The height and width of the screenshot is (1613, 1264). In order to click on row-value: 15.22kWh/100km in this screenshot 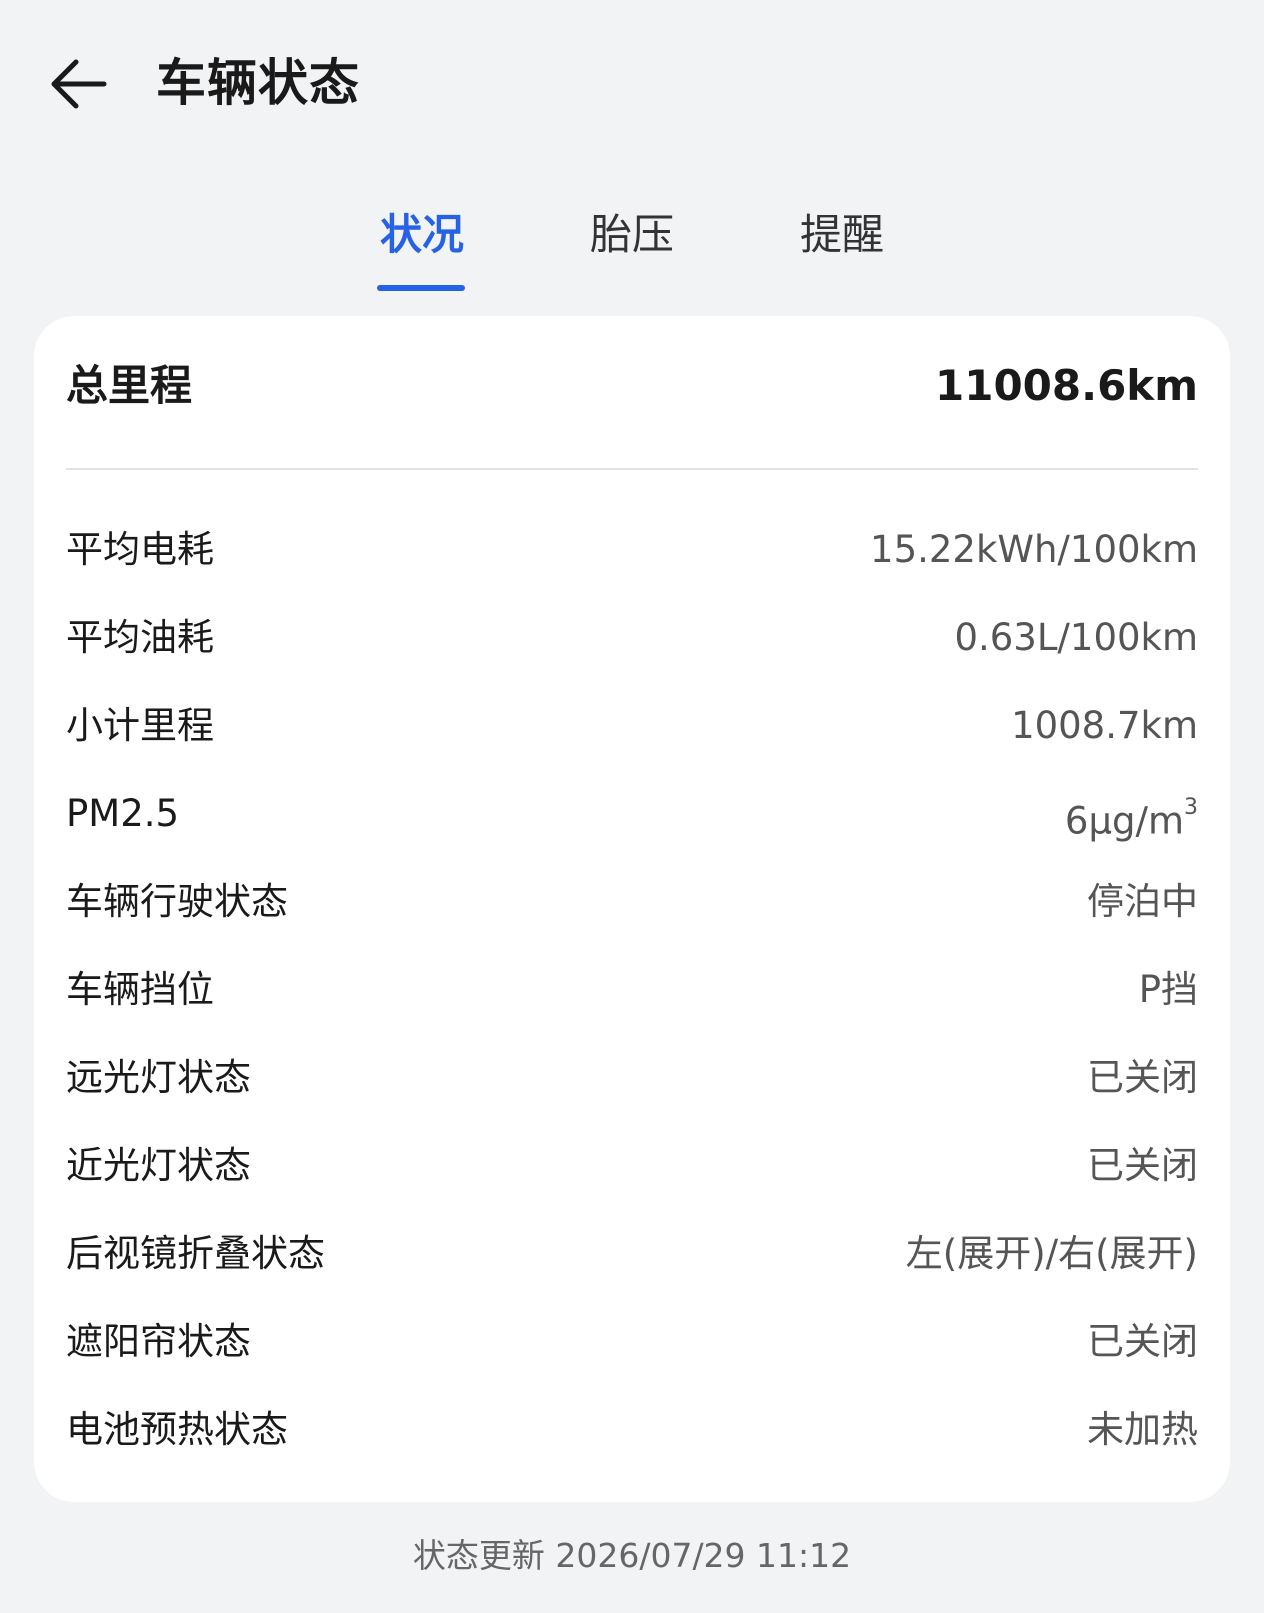, I will do `click(1034, 549)`.